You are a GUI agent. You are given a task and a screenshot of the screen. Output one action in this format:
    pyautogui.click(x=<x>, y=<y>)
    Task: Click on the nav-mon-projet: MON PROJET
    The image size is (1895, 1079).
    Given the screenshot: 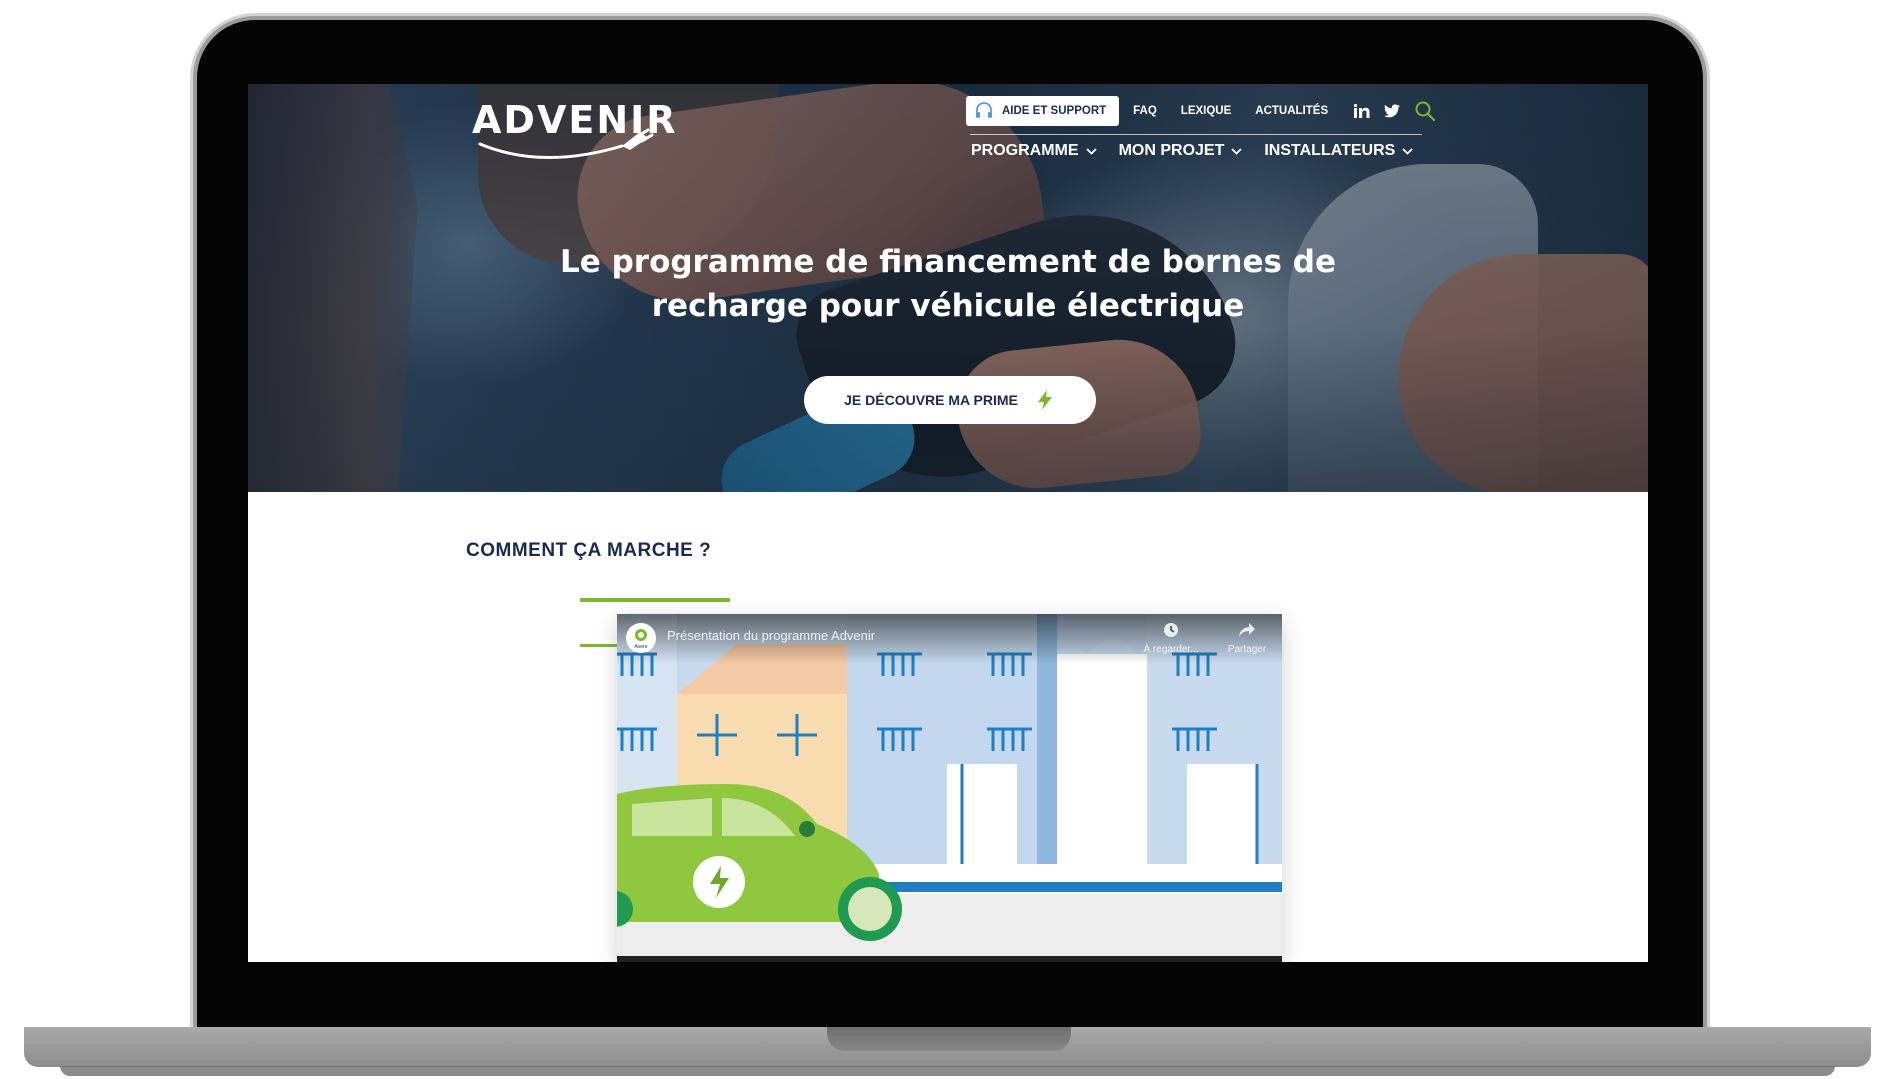 What is the action you would take?
    pyautogui.click(x=1181, y=151)
    